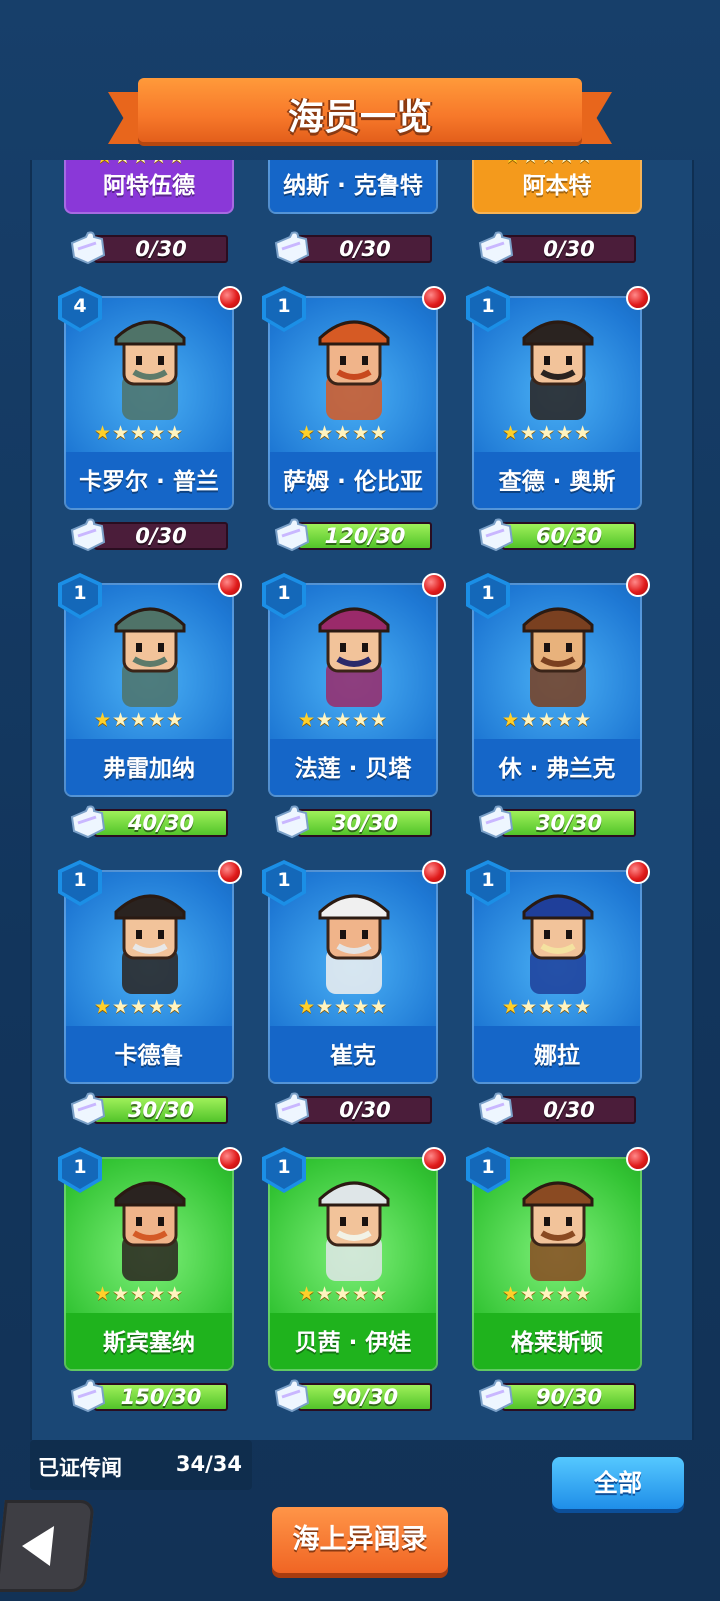  I want to click on rumor-counter-value: 34/34, so click(208, 1464).